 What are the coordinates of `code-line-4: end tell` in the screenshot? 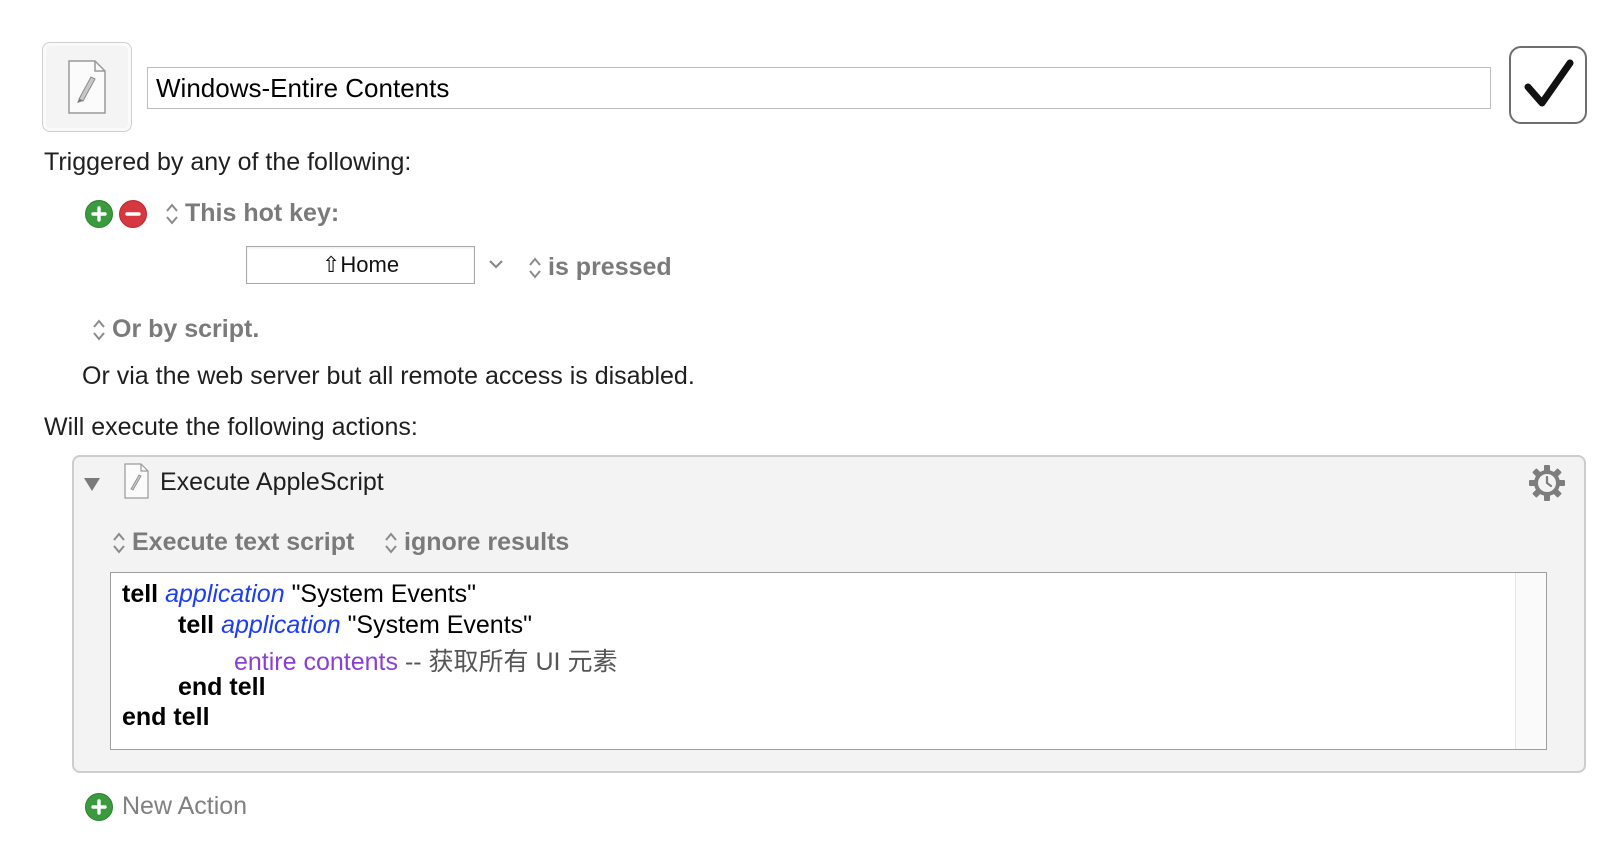 It's located at (222, 687).